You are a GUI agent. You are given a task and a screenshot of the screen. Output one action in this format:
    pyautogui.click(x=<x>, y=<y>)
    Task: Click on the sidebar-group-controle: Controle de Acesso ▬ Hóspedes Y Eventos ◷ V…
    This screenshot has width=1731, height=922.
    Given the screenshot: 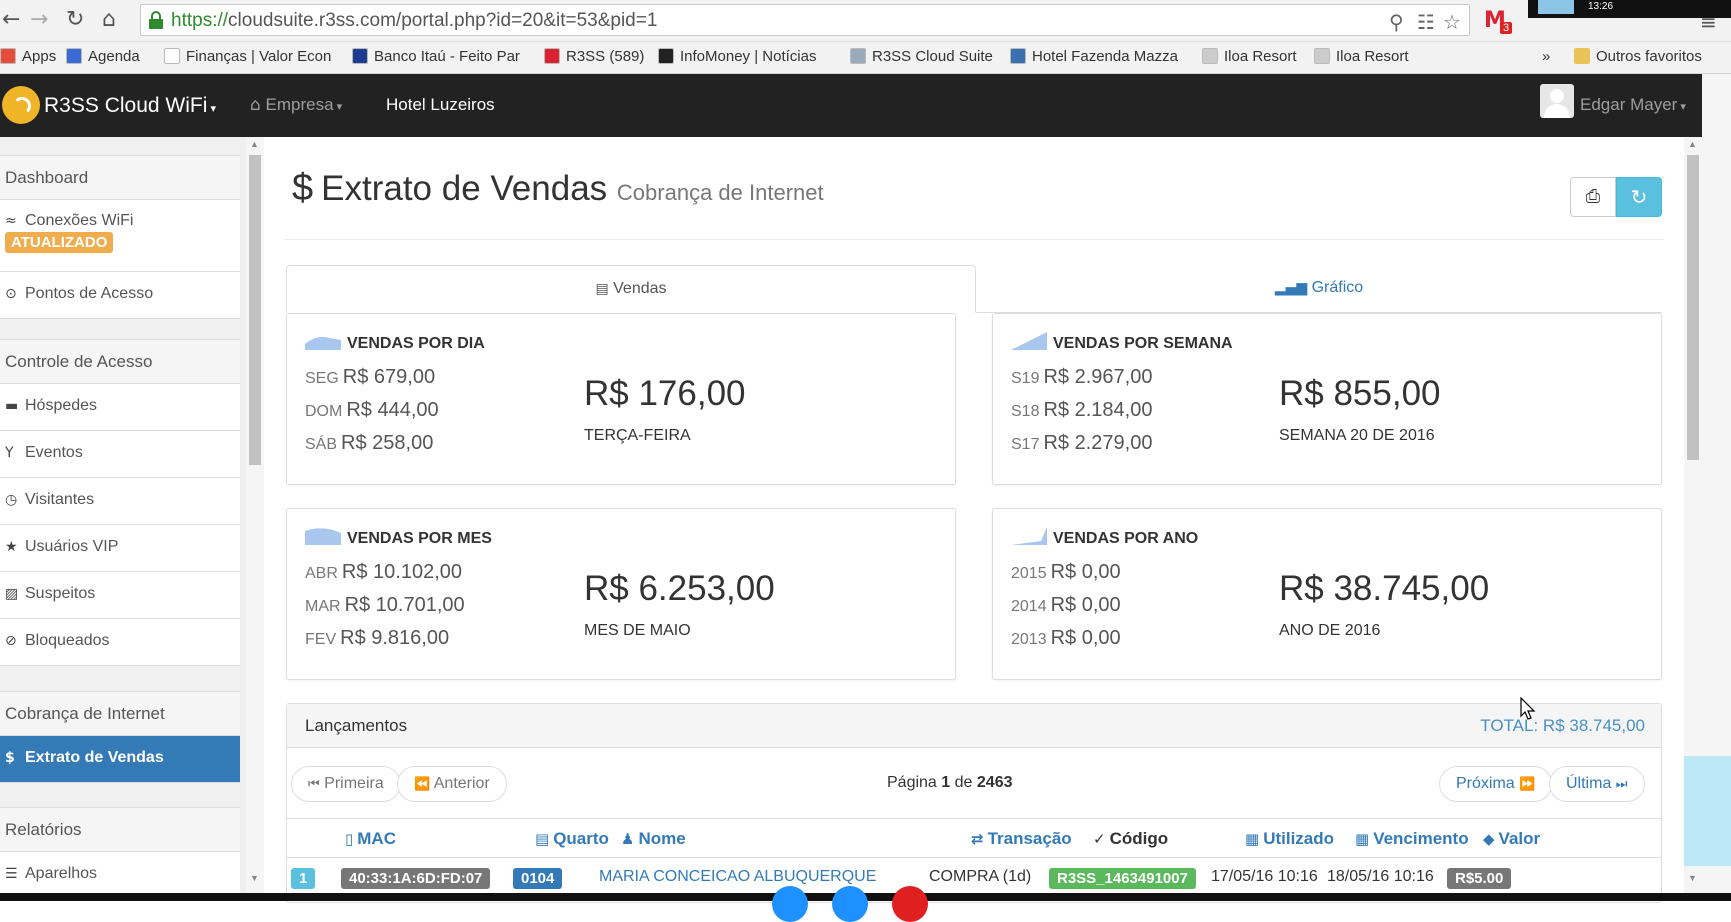 What is the action you would take?
    pyautogui.click(x=120, y=502)
    